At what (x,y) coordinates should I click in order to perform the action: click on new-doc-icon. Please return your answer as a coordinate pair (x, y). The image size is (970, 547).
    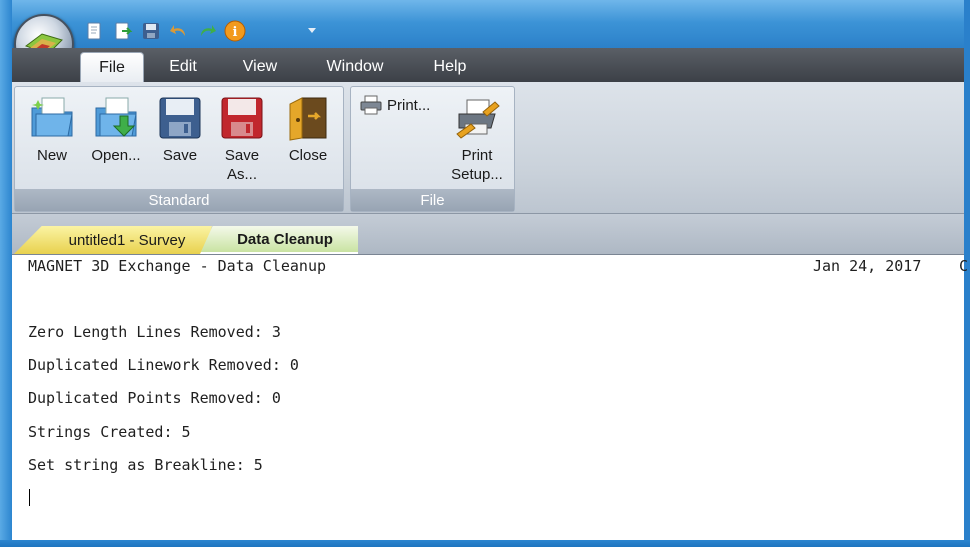
    Looking at the image, I should click on (95, 31).